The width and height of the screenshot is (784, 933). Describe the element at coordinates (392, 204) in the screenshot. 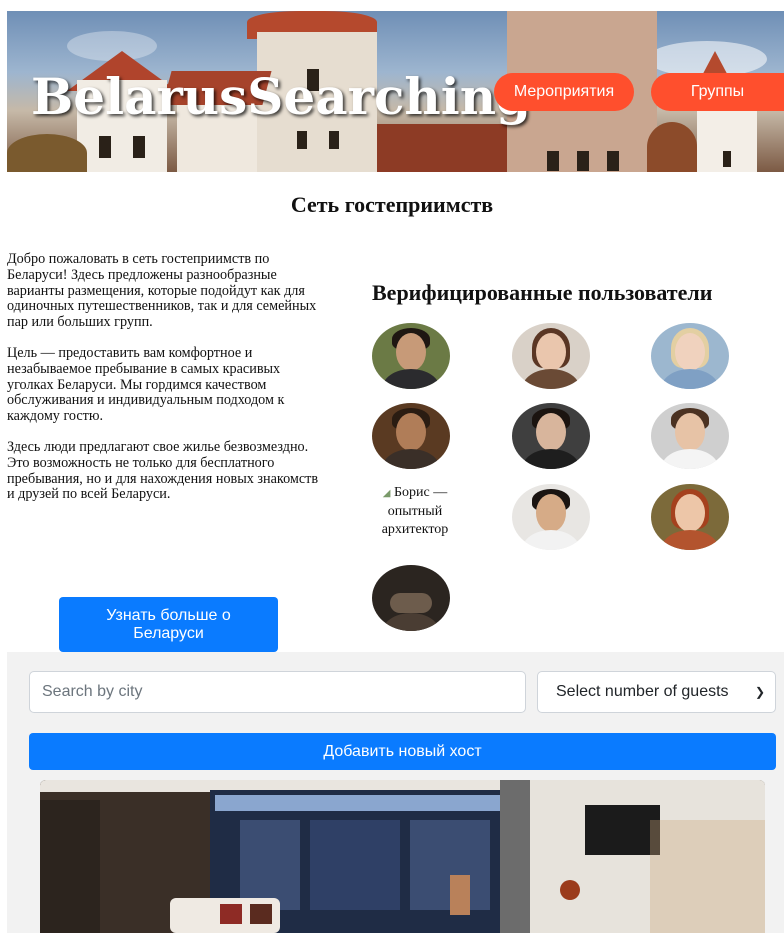

I see `page-title: Сеть гостеприимств` at that location.